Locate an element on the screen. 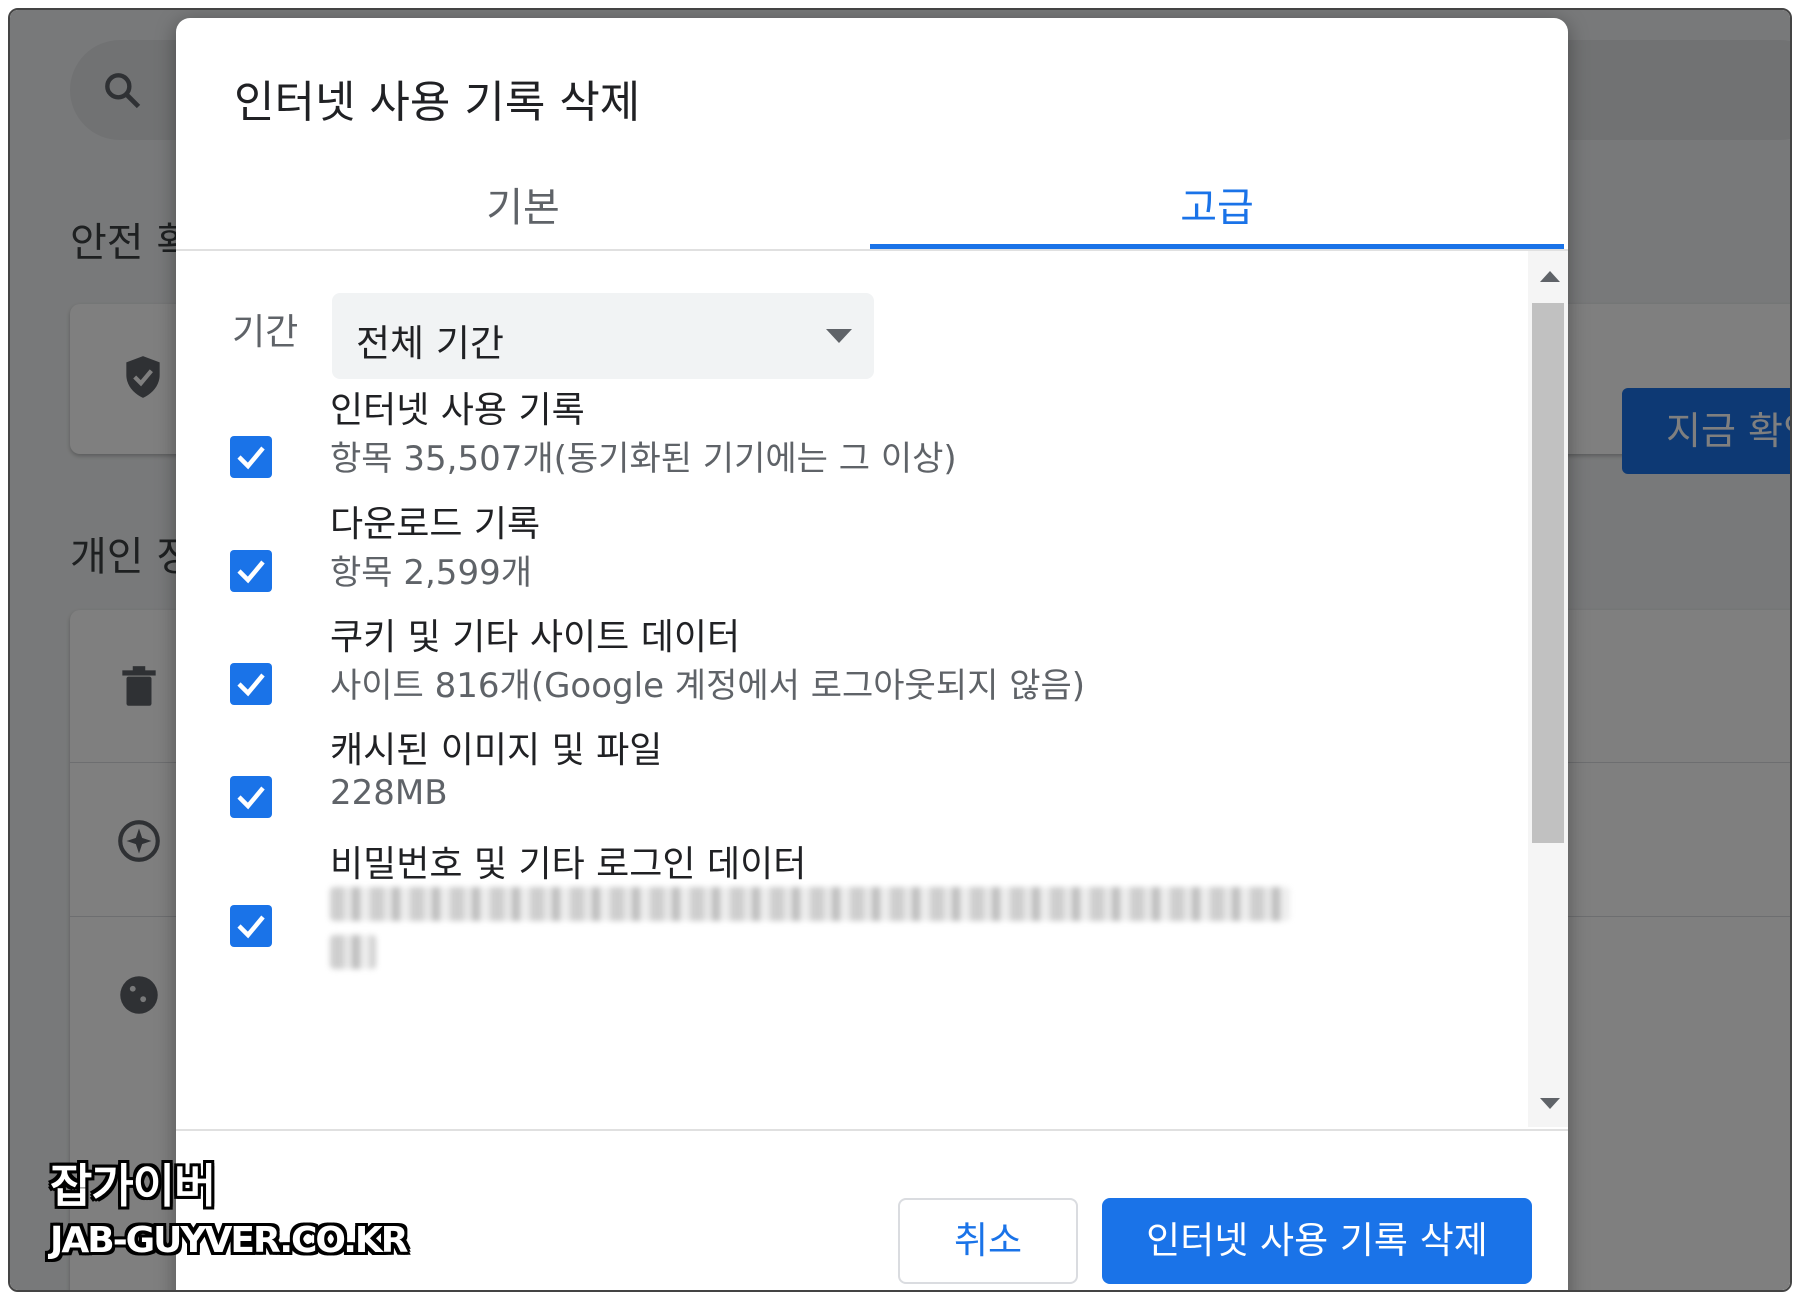 This screenshot has width=1800, height=1299. dialog-scrollbar is located at coordinates (1548, 689).